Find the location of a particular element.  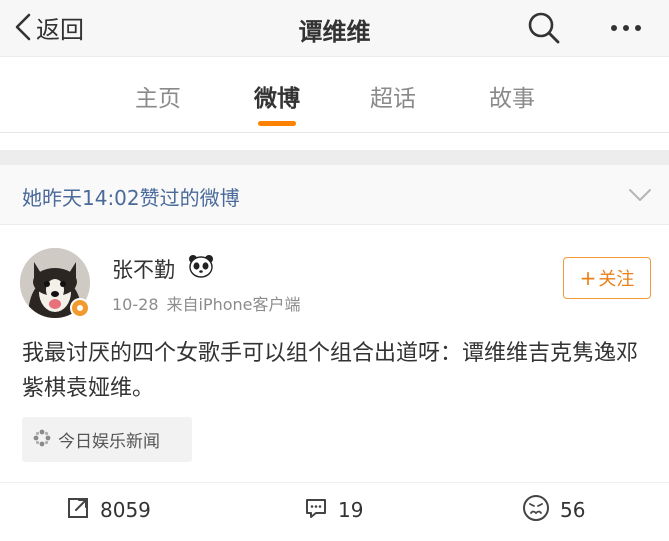

more-icon is located at coordinates (626, 28).